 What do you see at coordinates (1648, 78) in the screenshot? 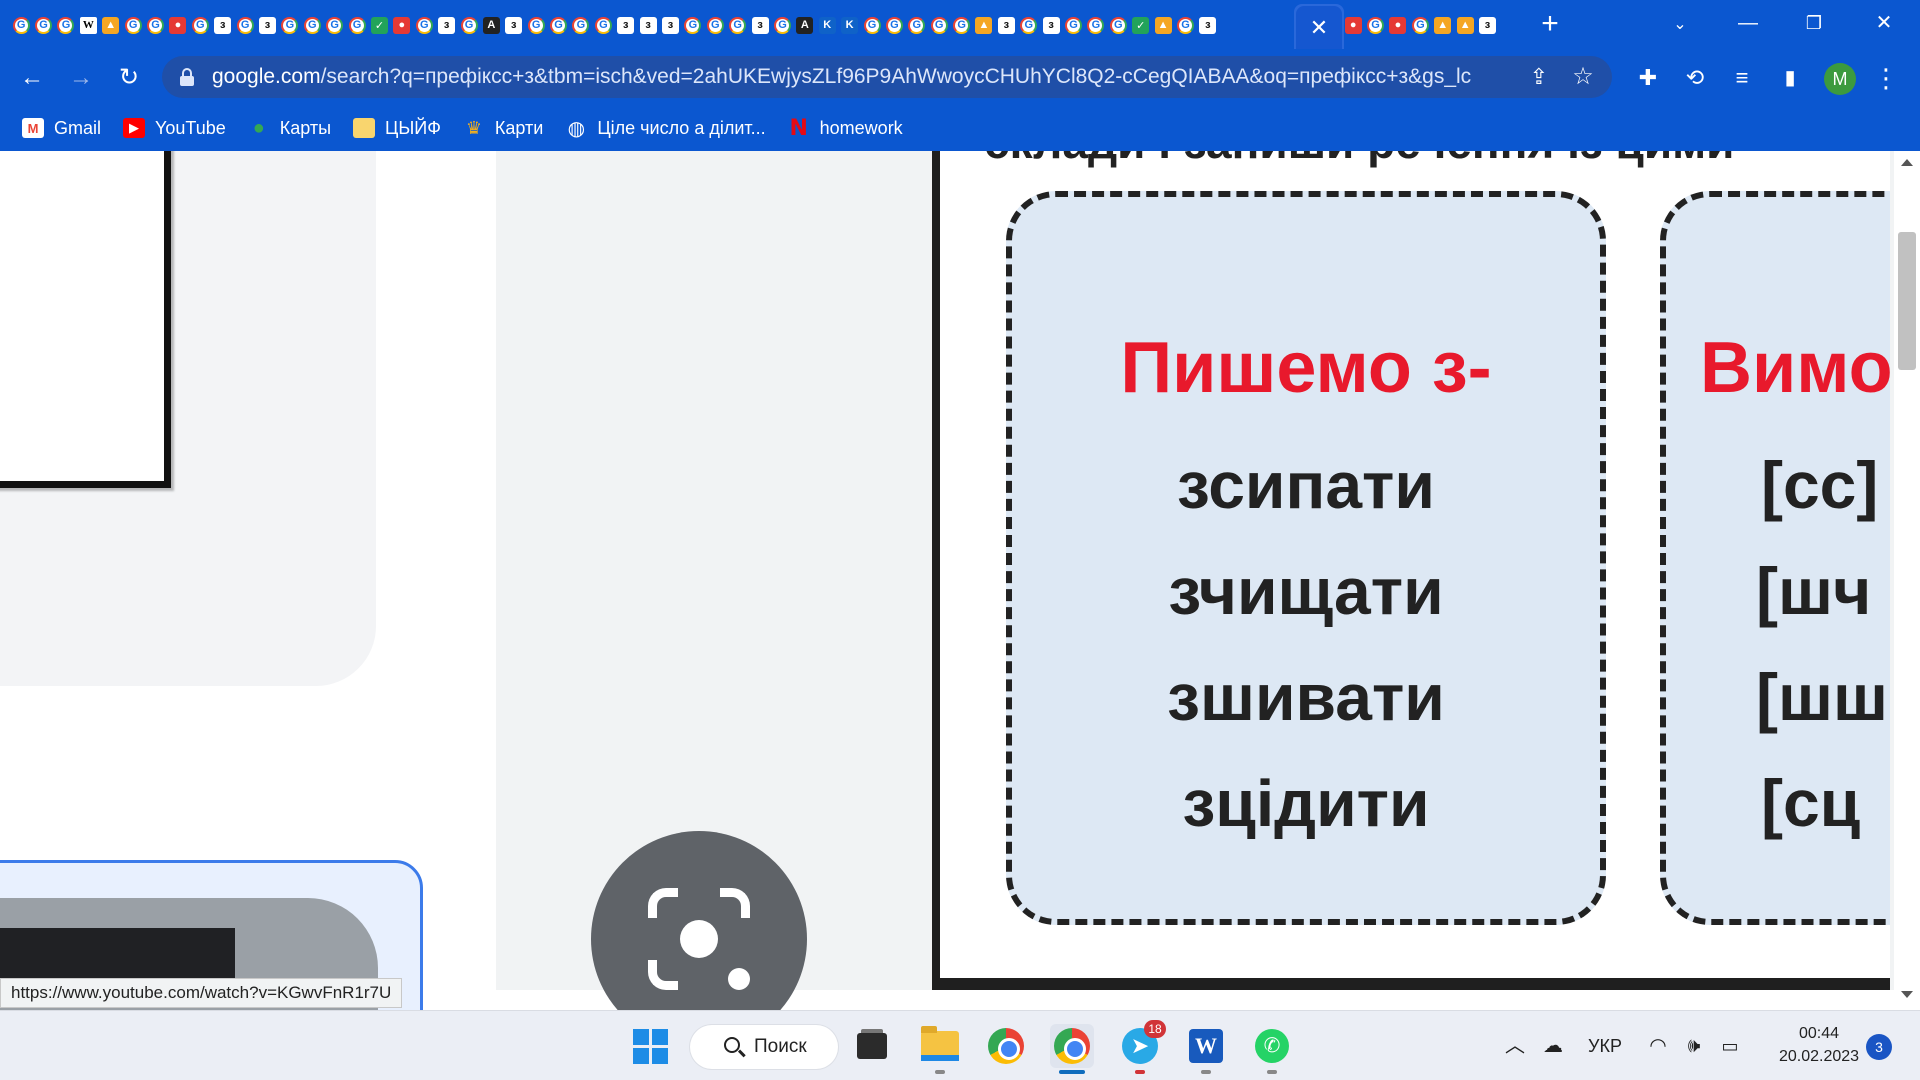
I see `extensions-icon: ✚` at bounding box center [1648, 78].